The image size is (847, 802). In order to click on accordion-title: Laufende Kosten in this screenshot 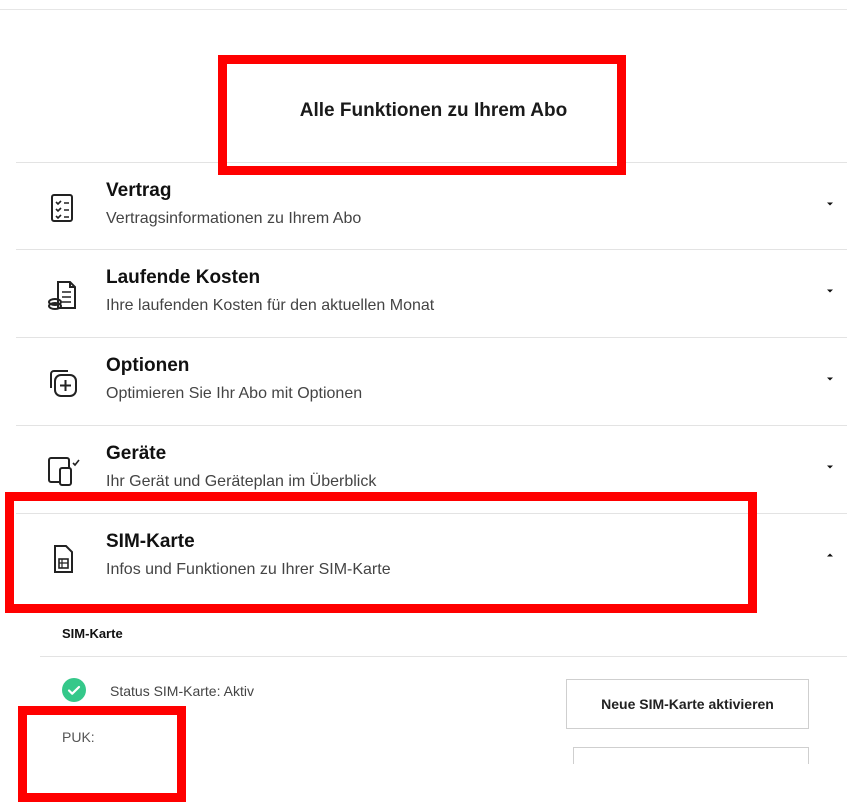, I will do `click(183, 277)`.